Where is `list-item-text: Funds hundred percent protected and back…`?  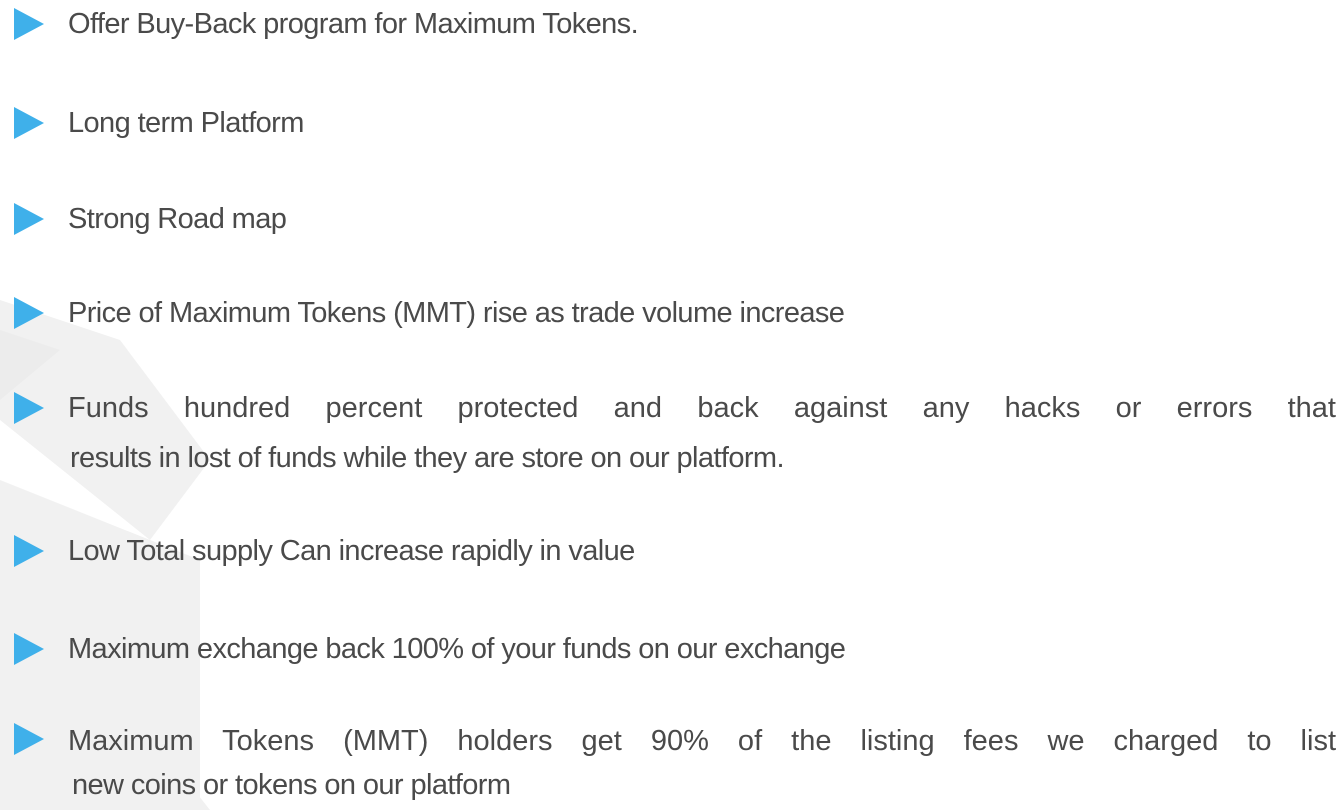 list-item-text: Funds hundred percent protected and back… is located at coordinates (702, 408).